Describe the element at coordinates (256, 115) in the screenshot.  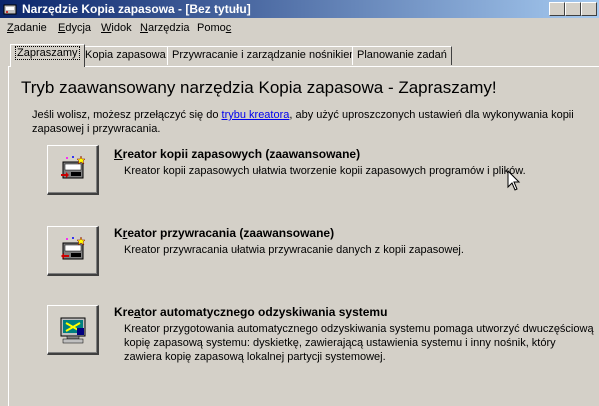
I see `wizard-mode-link: trybu kreatora` at that location.